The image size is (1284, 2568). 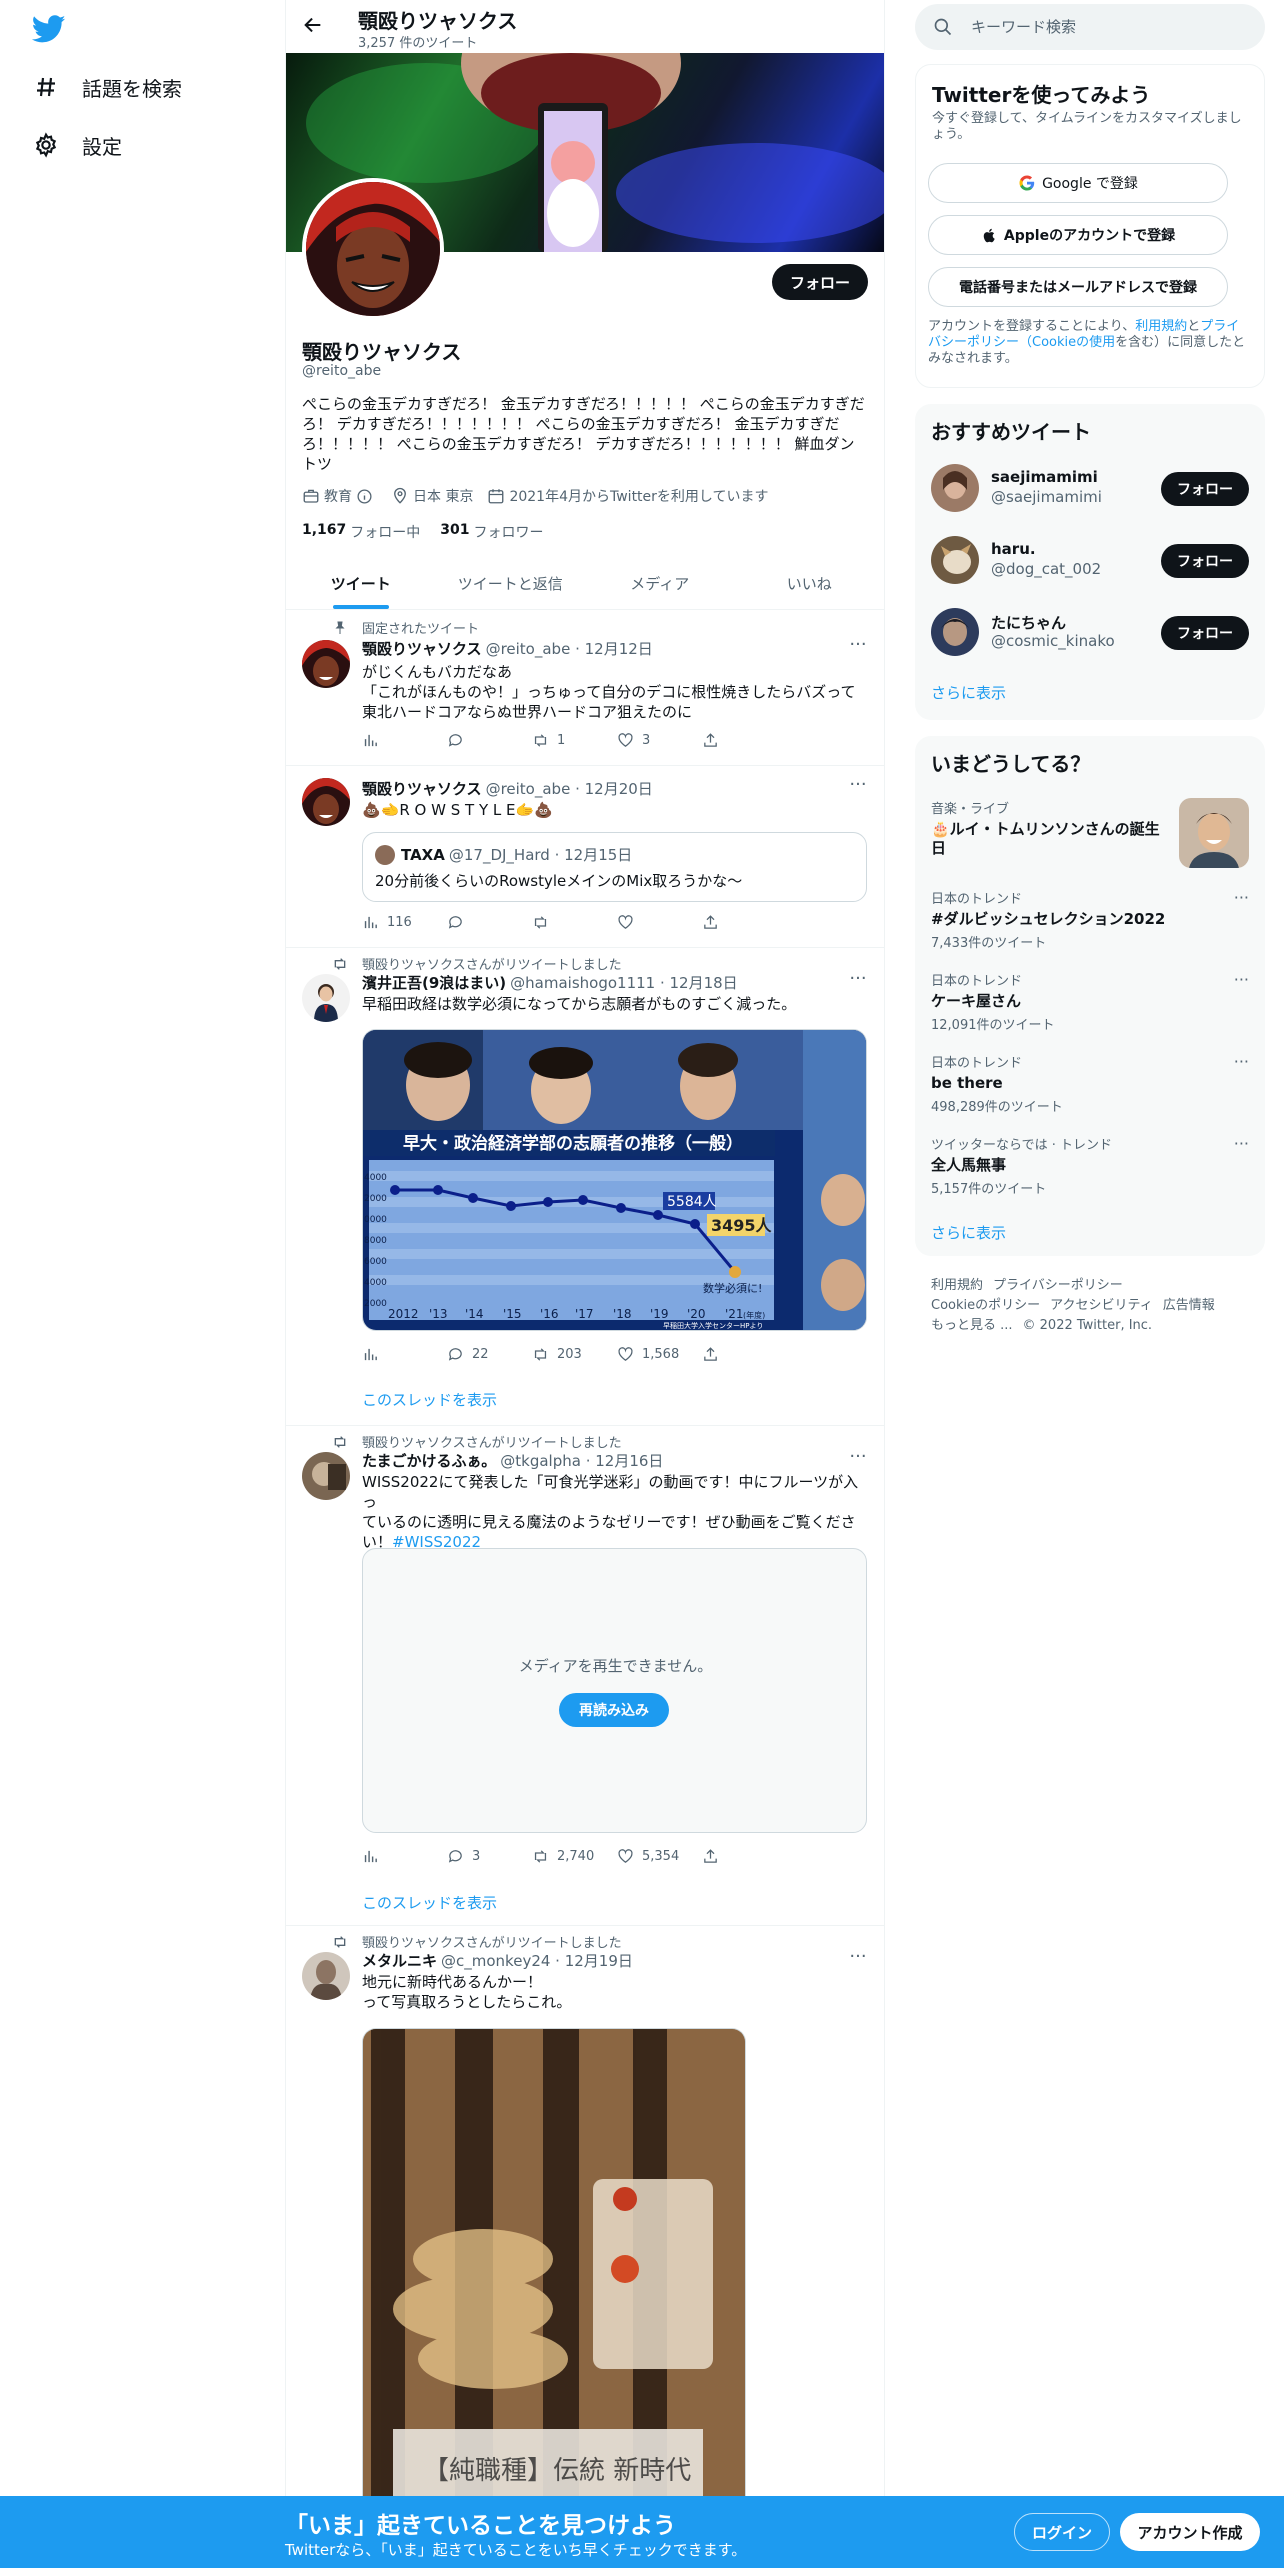 What do you see at coordinates (1111, 27) in the screenshot?
I see `search-input` at bounding box center [1111, 27].